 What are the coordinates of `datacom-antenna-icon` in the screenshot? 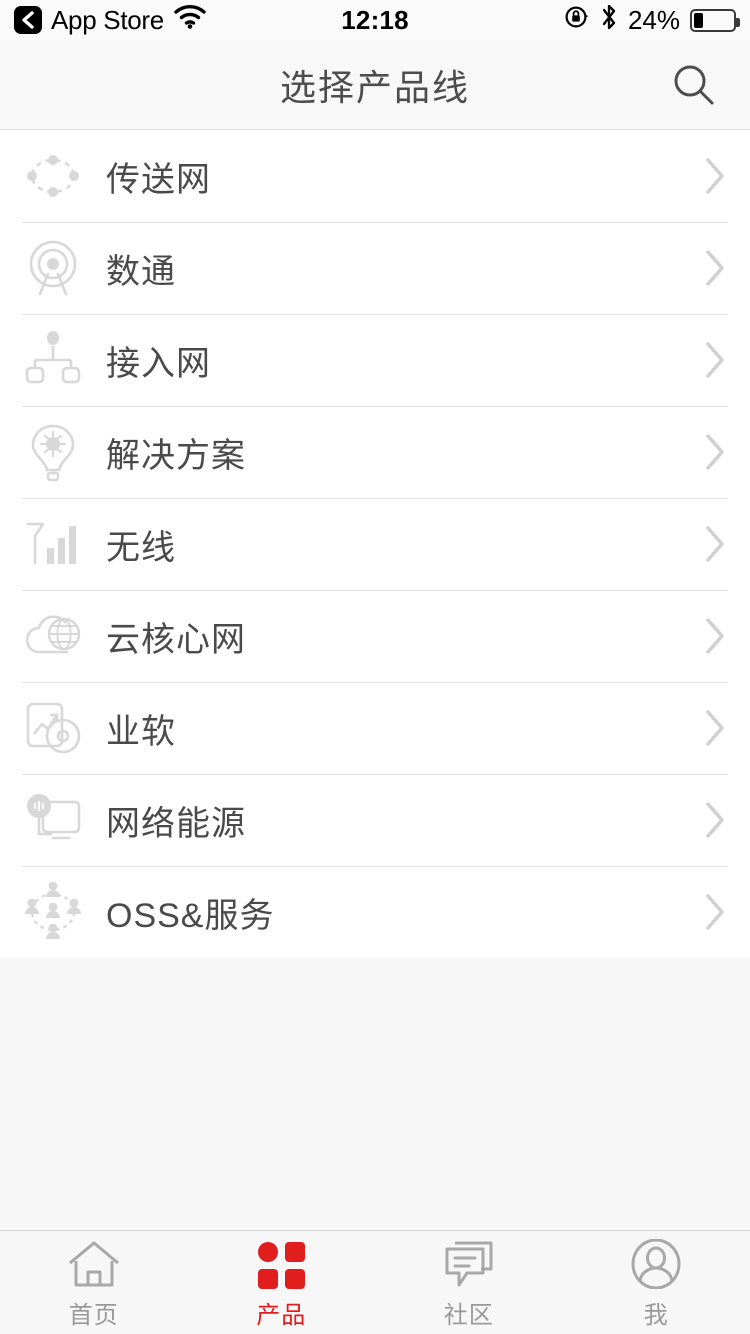 It's located at (53, 268).